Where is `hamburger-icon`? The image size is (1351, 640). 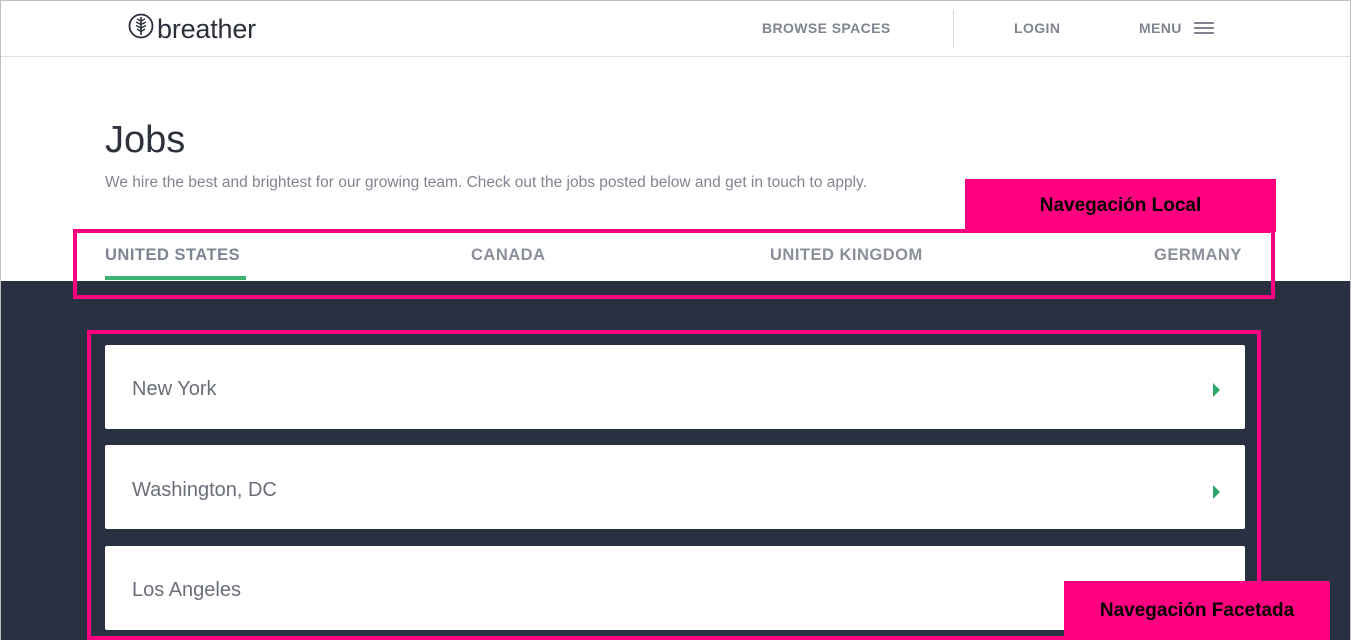
hamburger-icon is located at coordinates (1203, 28).